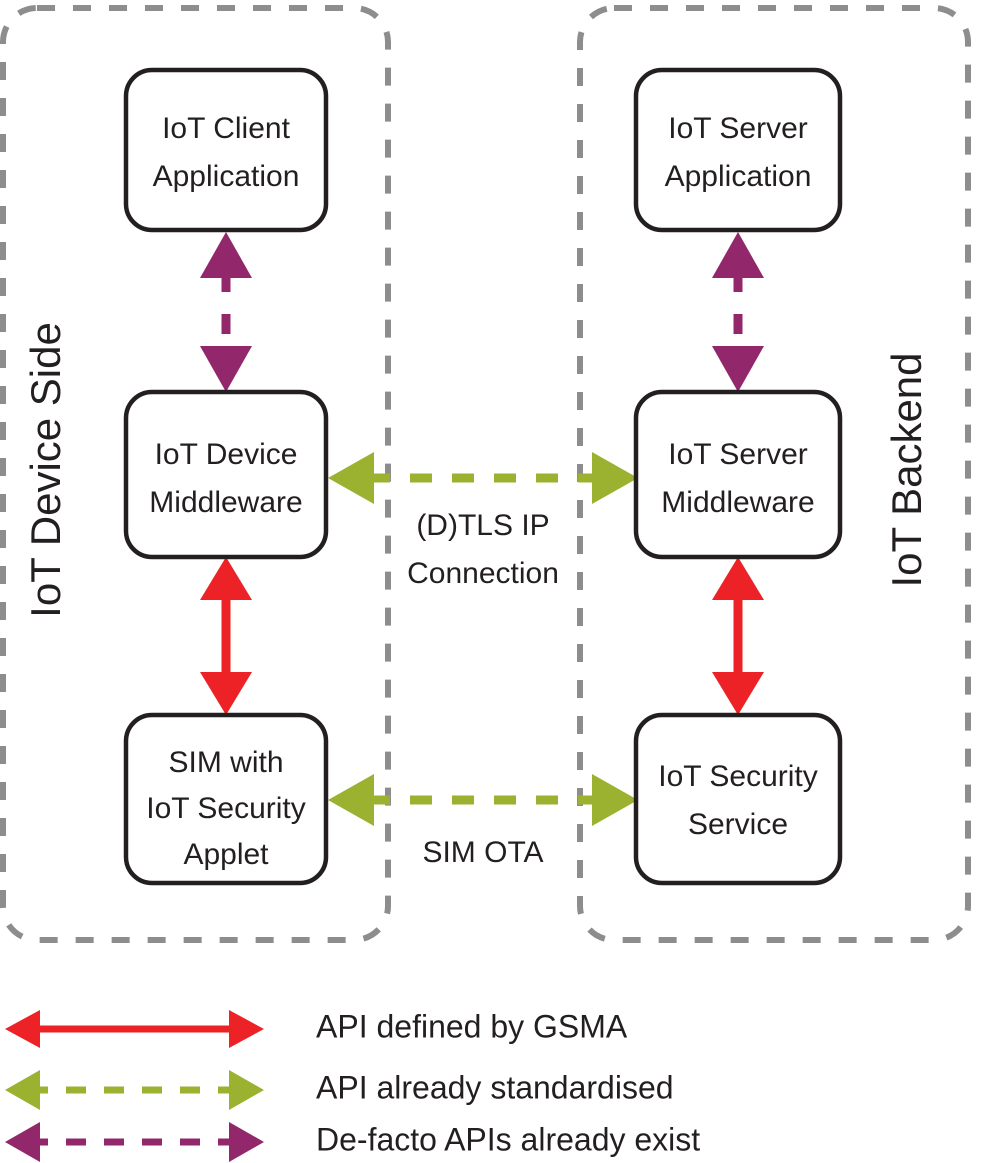 The image size is (1000, 1163). Describe the element at coordinates (738, 454) in the screenshot. I see `node-iot-server-middleware-line-1: IoT Server` at that location.